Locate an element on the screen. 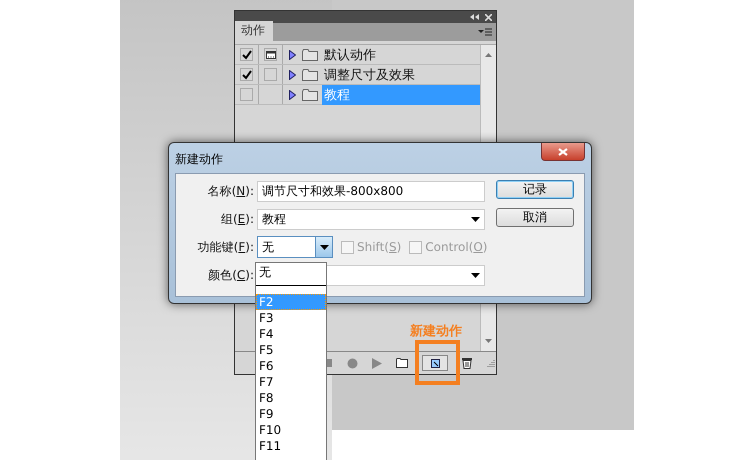 The height and width of the screenshot is (460, 740). list-option: F9 is located at coordinates (291, 414).